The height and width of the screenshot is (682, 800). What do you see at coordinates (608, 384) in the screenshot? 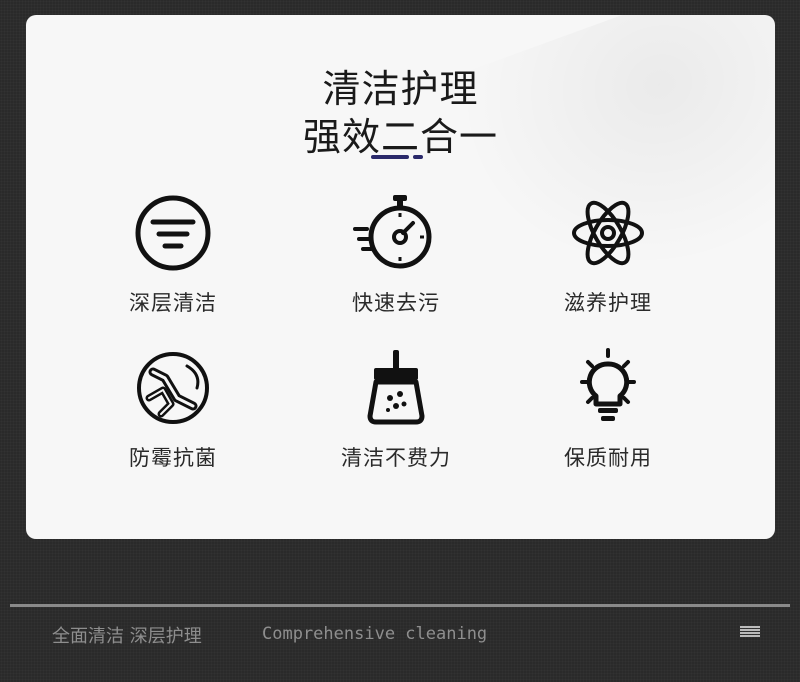
I see `lightbulb-icon` at bounding box center [608, 384].